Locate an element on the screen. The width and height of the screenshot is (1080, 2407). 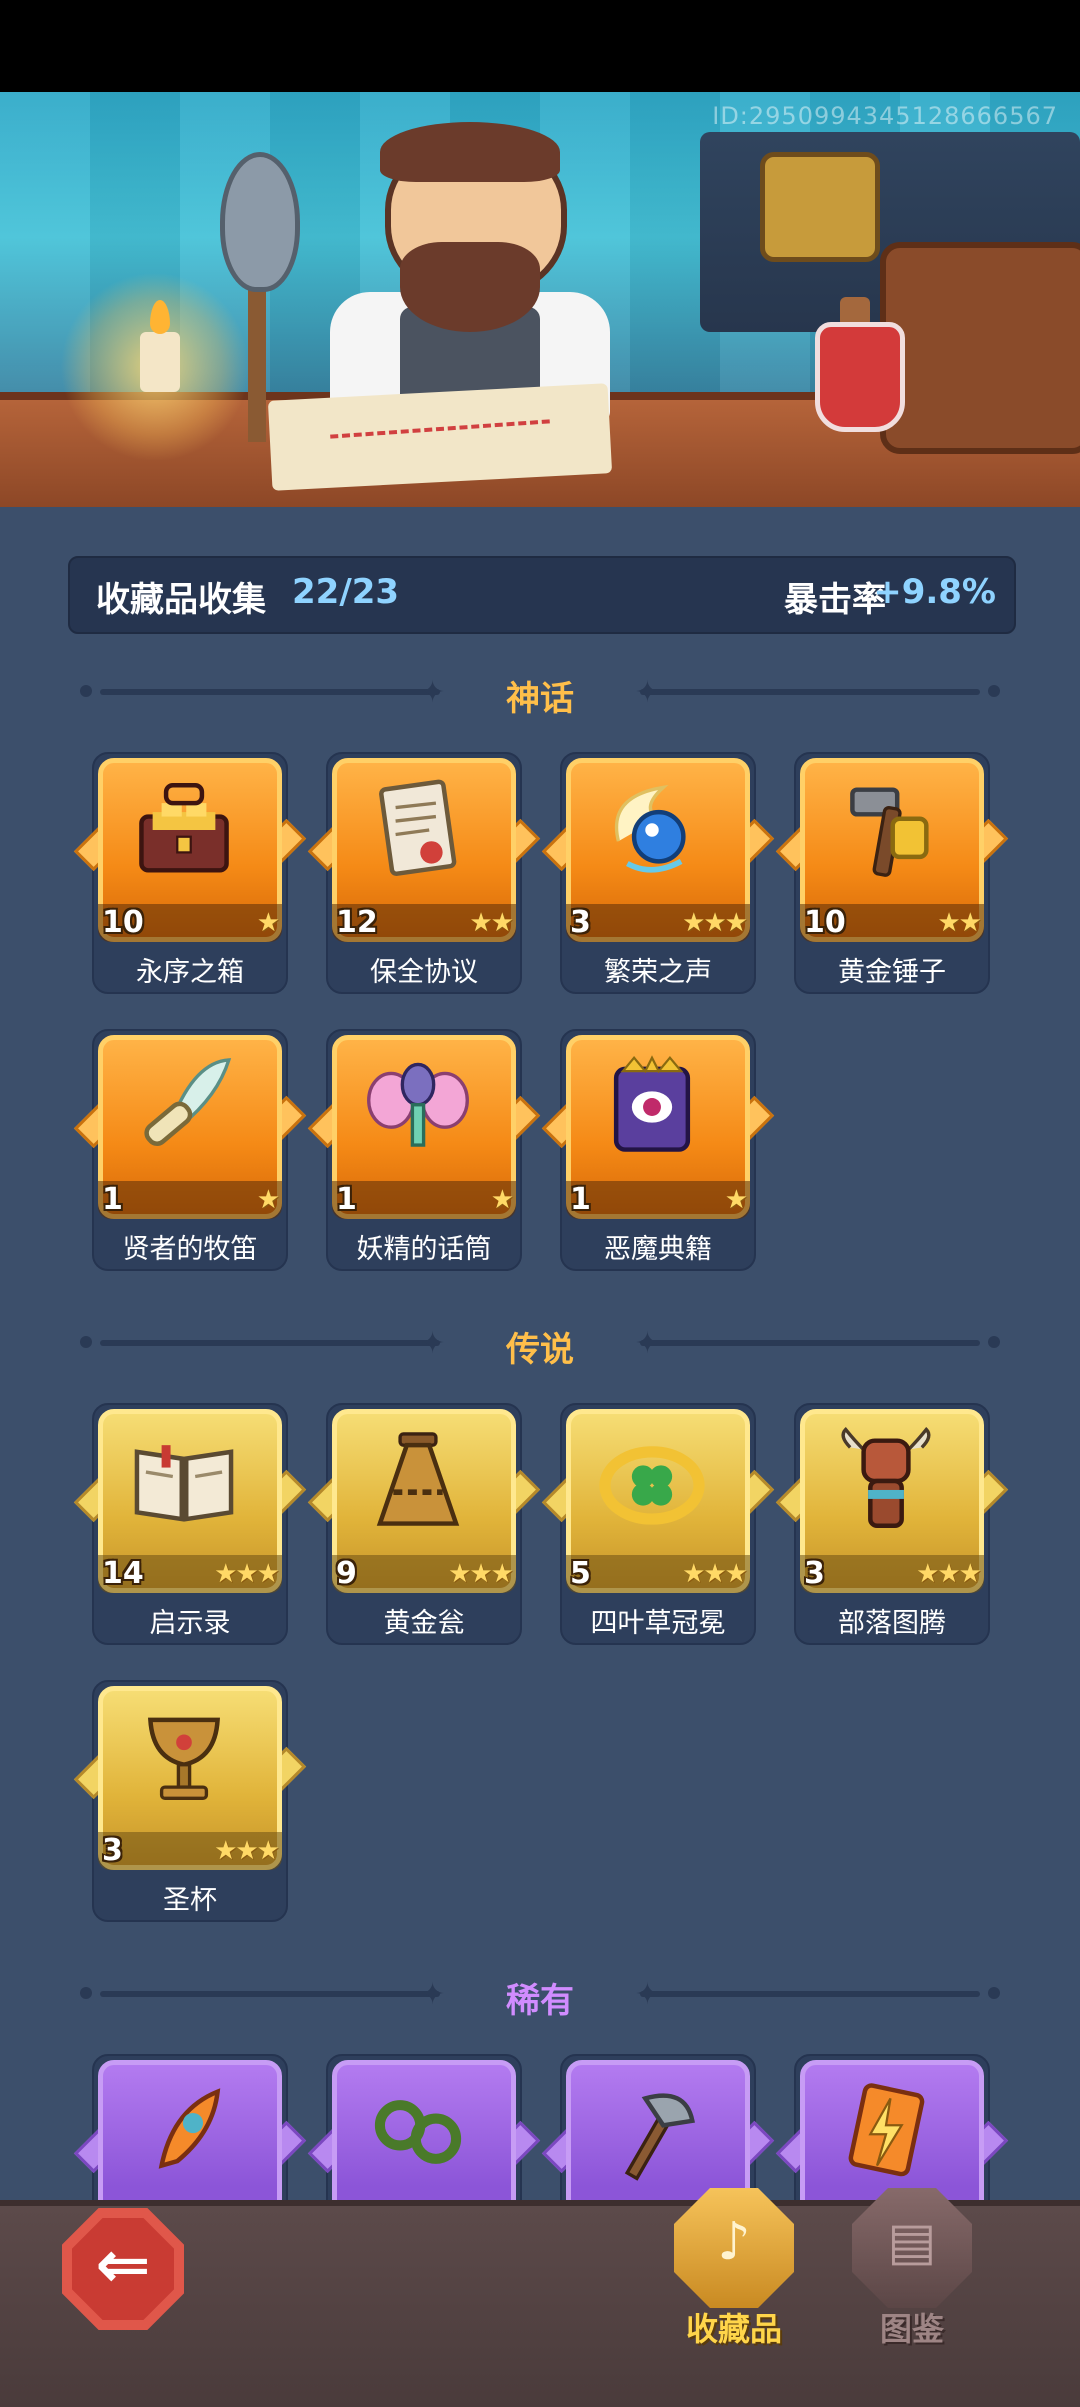
item-level: 14 is located at coordinates (123, 1573).